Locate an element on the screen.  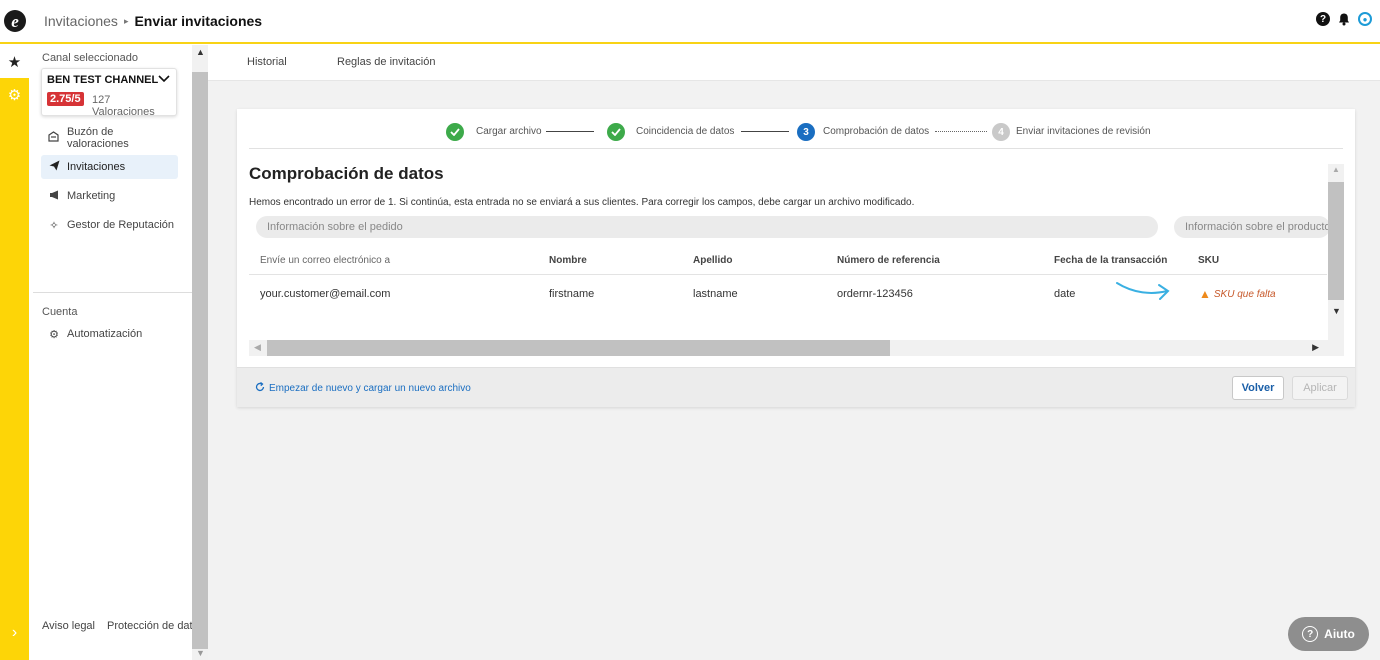
tab-bar: Historial Reglas de invitación is located at coordinates (794, 63).